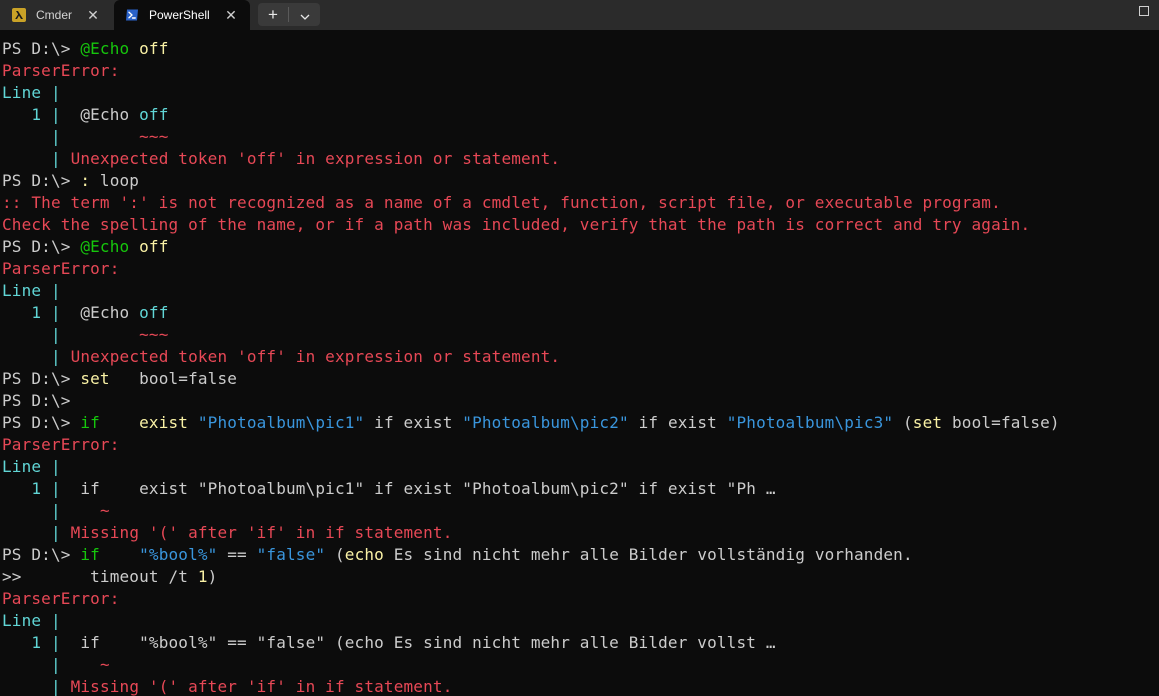  What do you see at coordinates (173, 378) in the screenshot?
I see `terminal-text: bool=false` at bounding box center [173, 378].